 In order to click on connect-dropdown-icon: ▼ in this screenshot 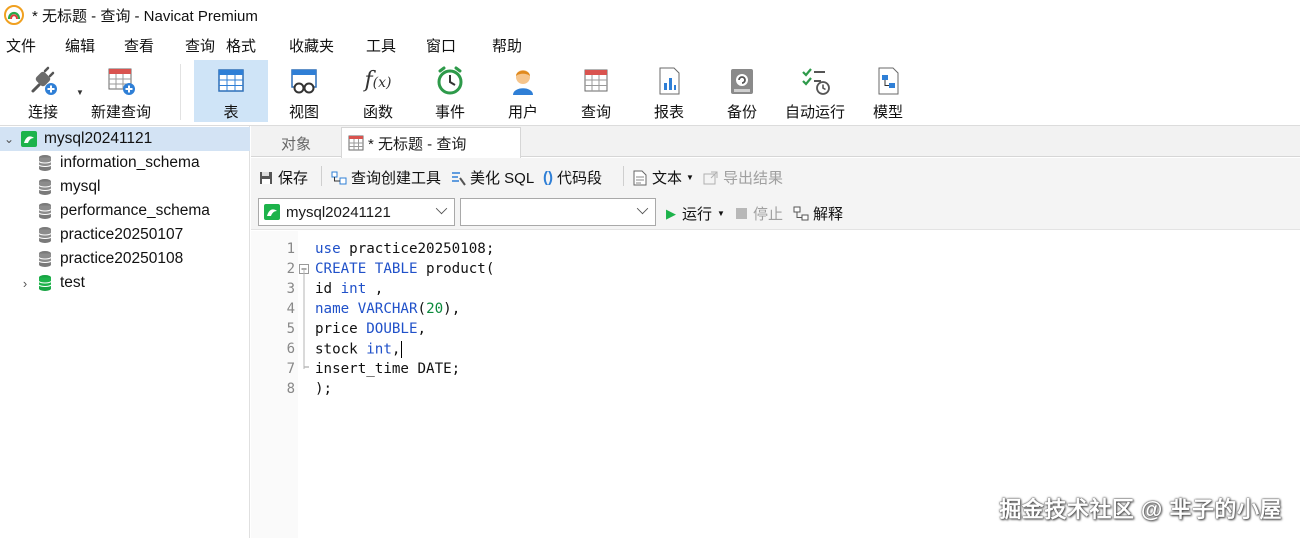, I will do `click(80, 92)`.